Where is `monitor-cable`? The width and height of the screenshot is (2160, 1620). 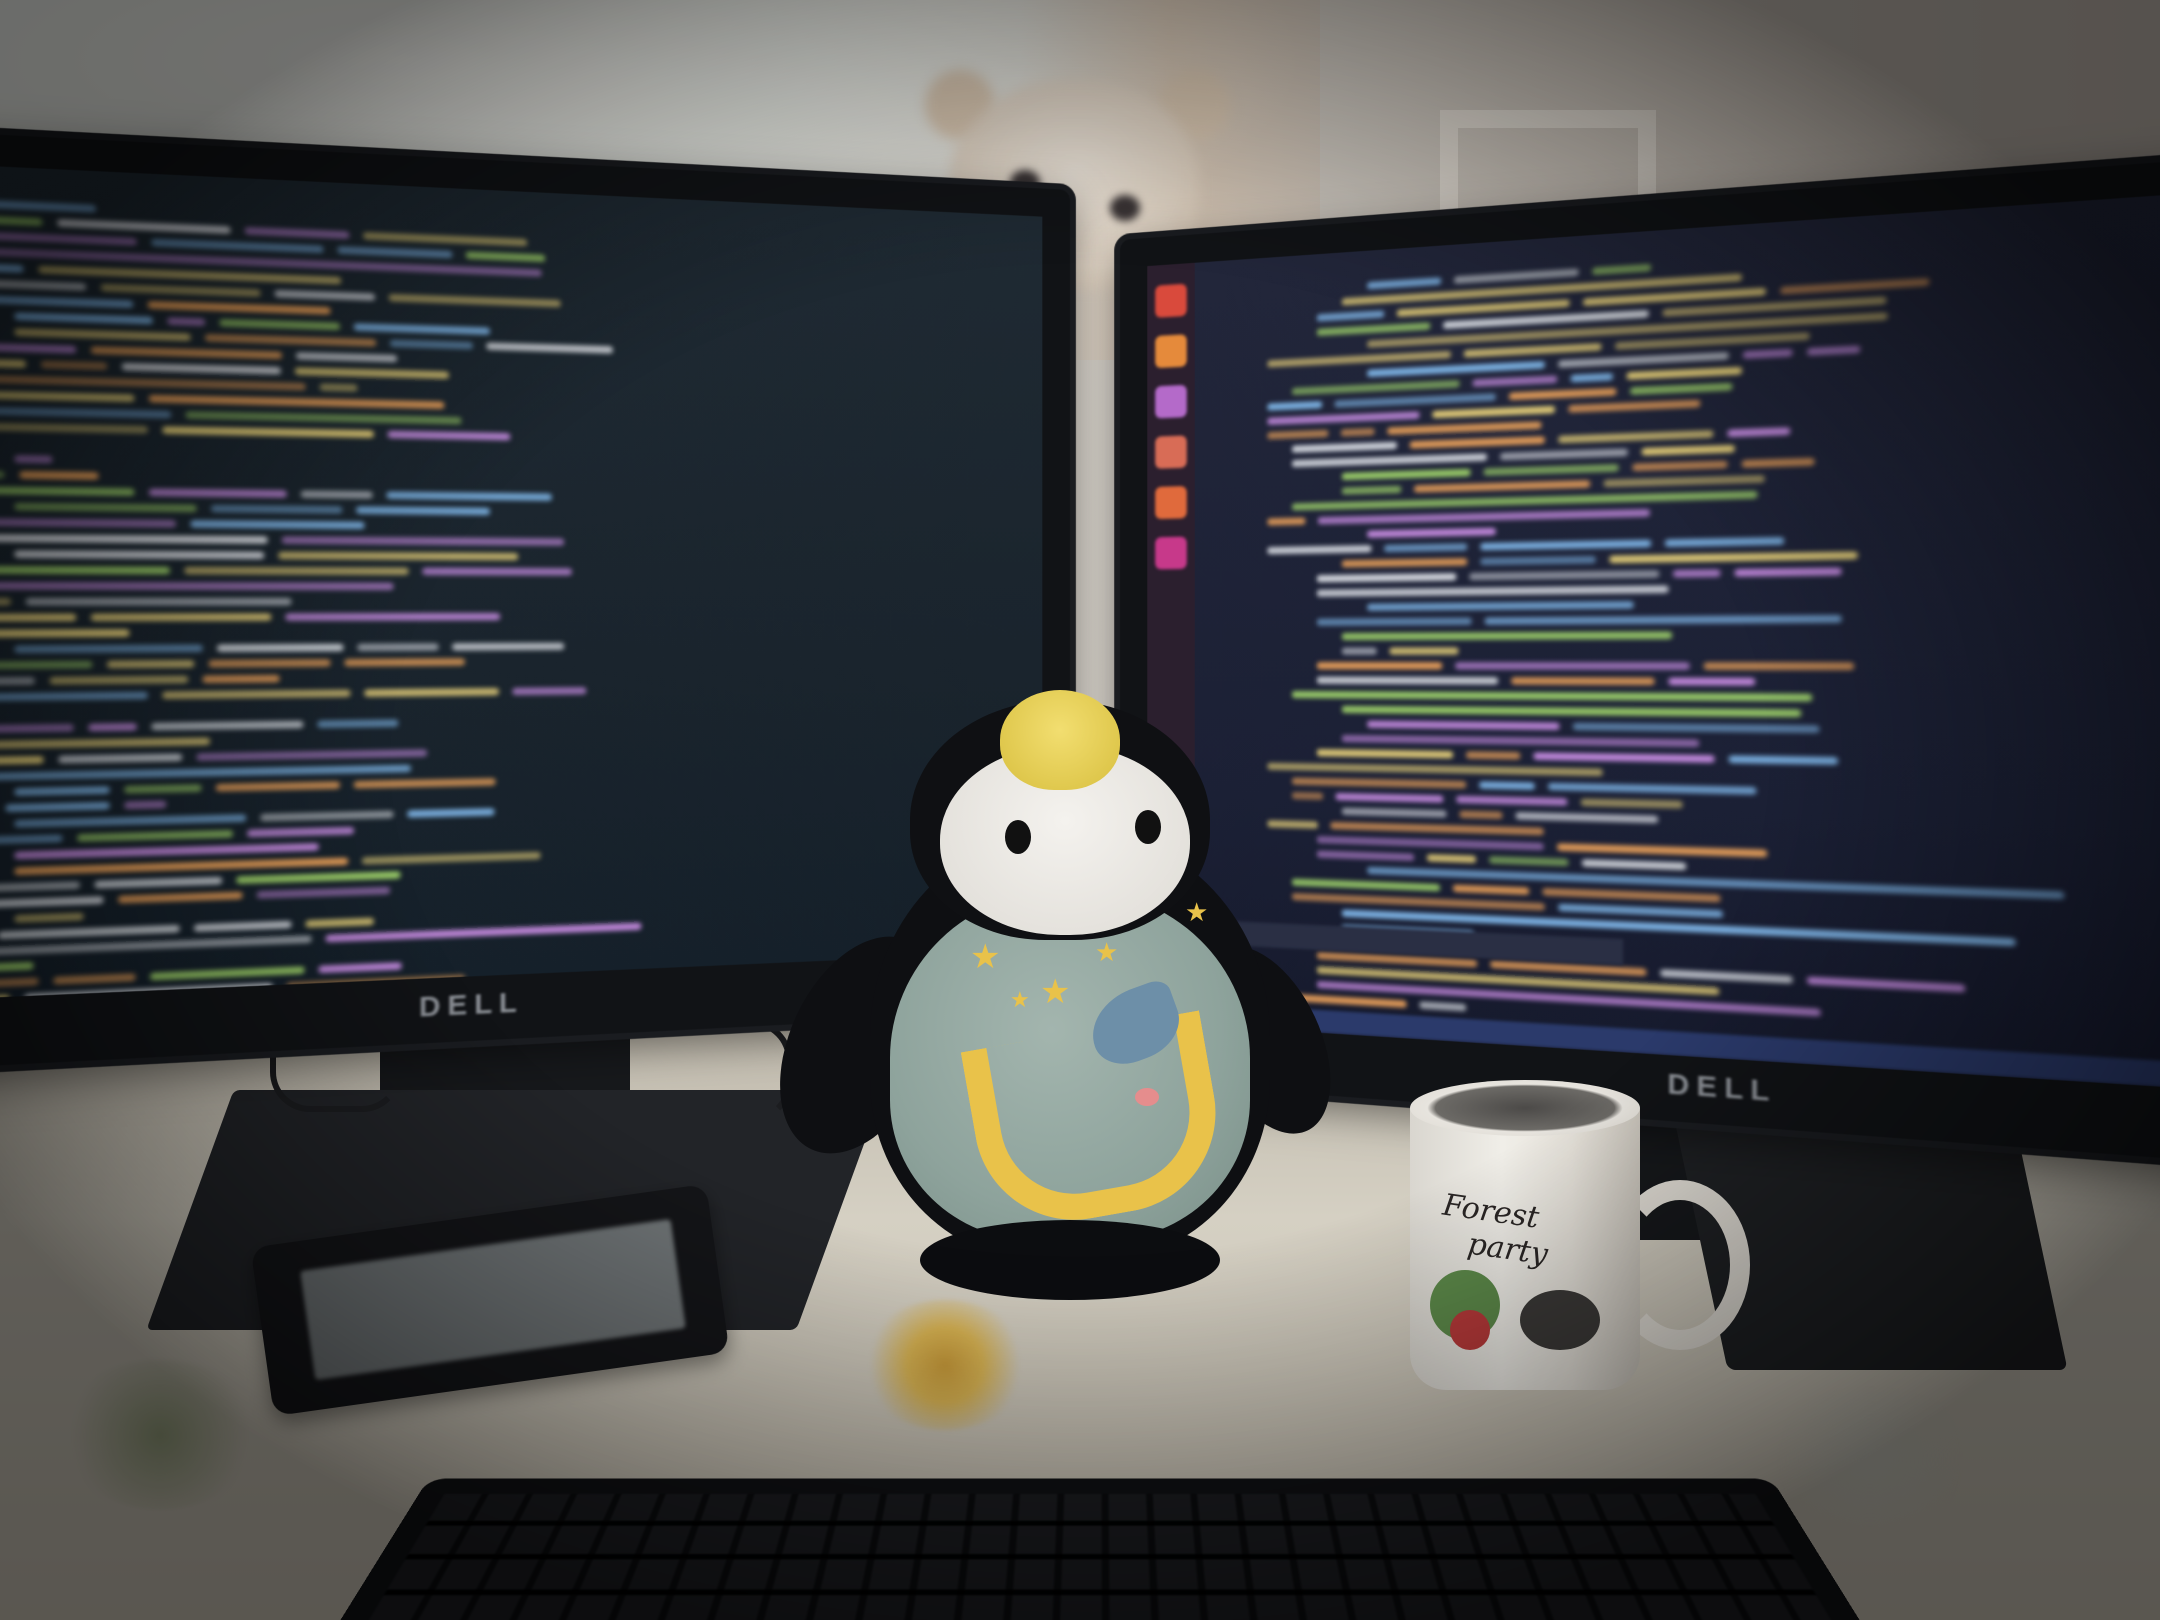
monitor-cable is located at coordinates (696, 1071).